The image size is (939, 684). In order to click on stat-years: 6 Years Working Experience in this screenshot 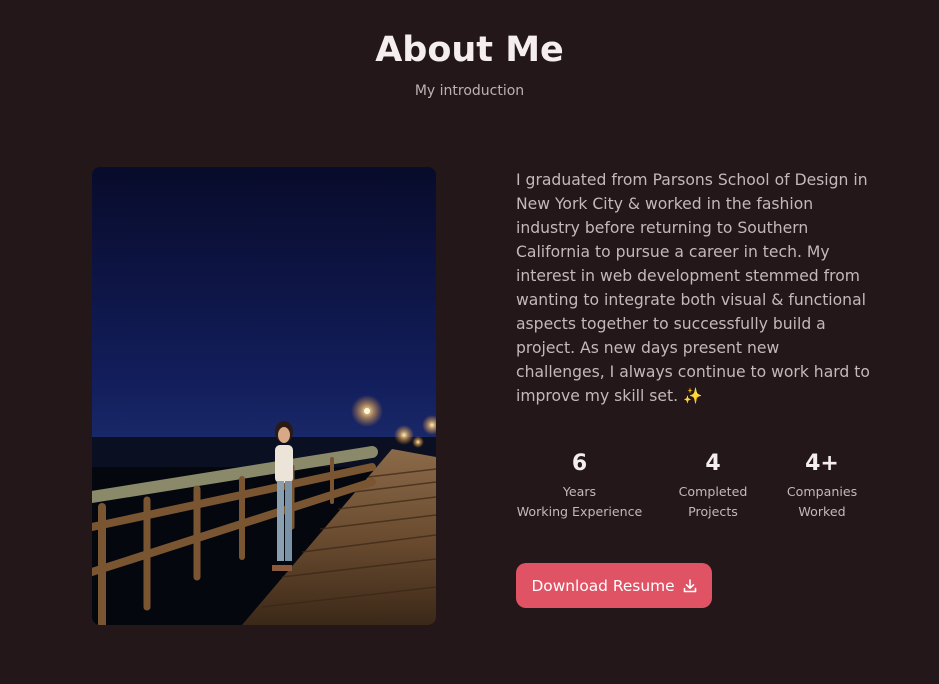, I will do `click(579, 486)`.